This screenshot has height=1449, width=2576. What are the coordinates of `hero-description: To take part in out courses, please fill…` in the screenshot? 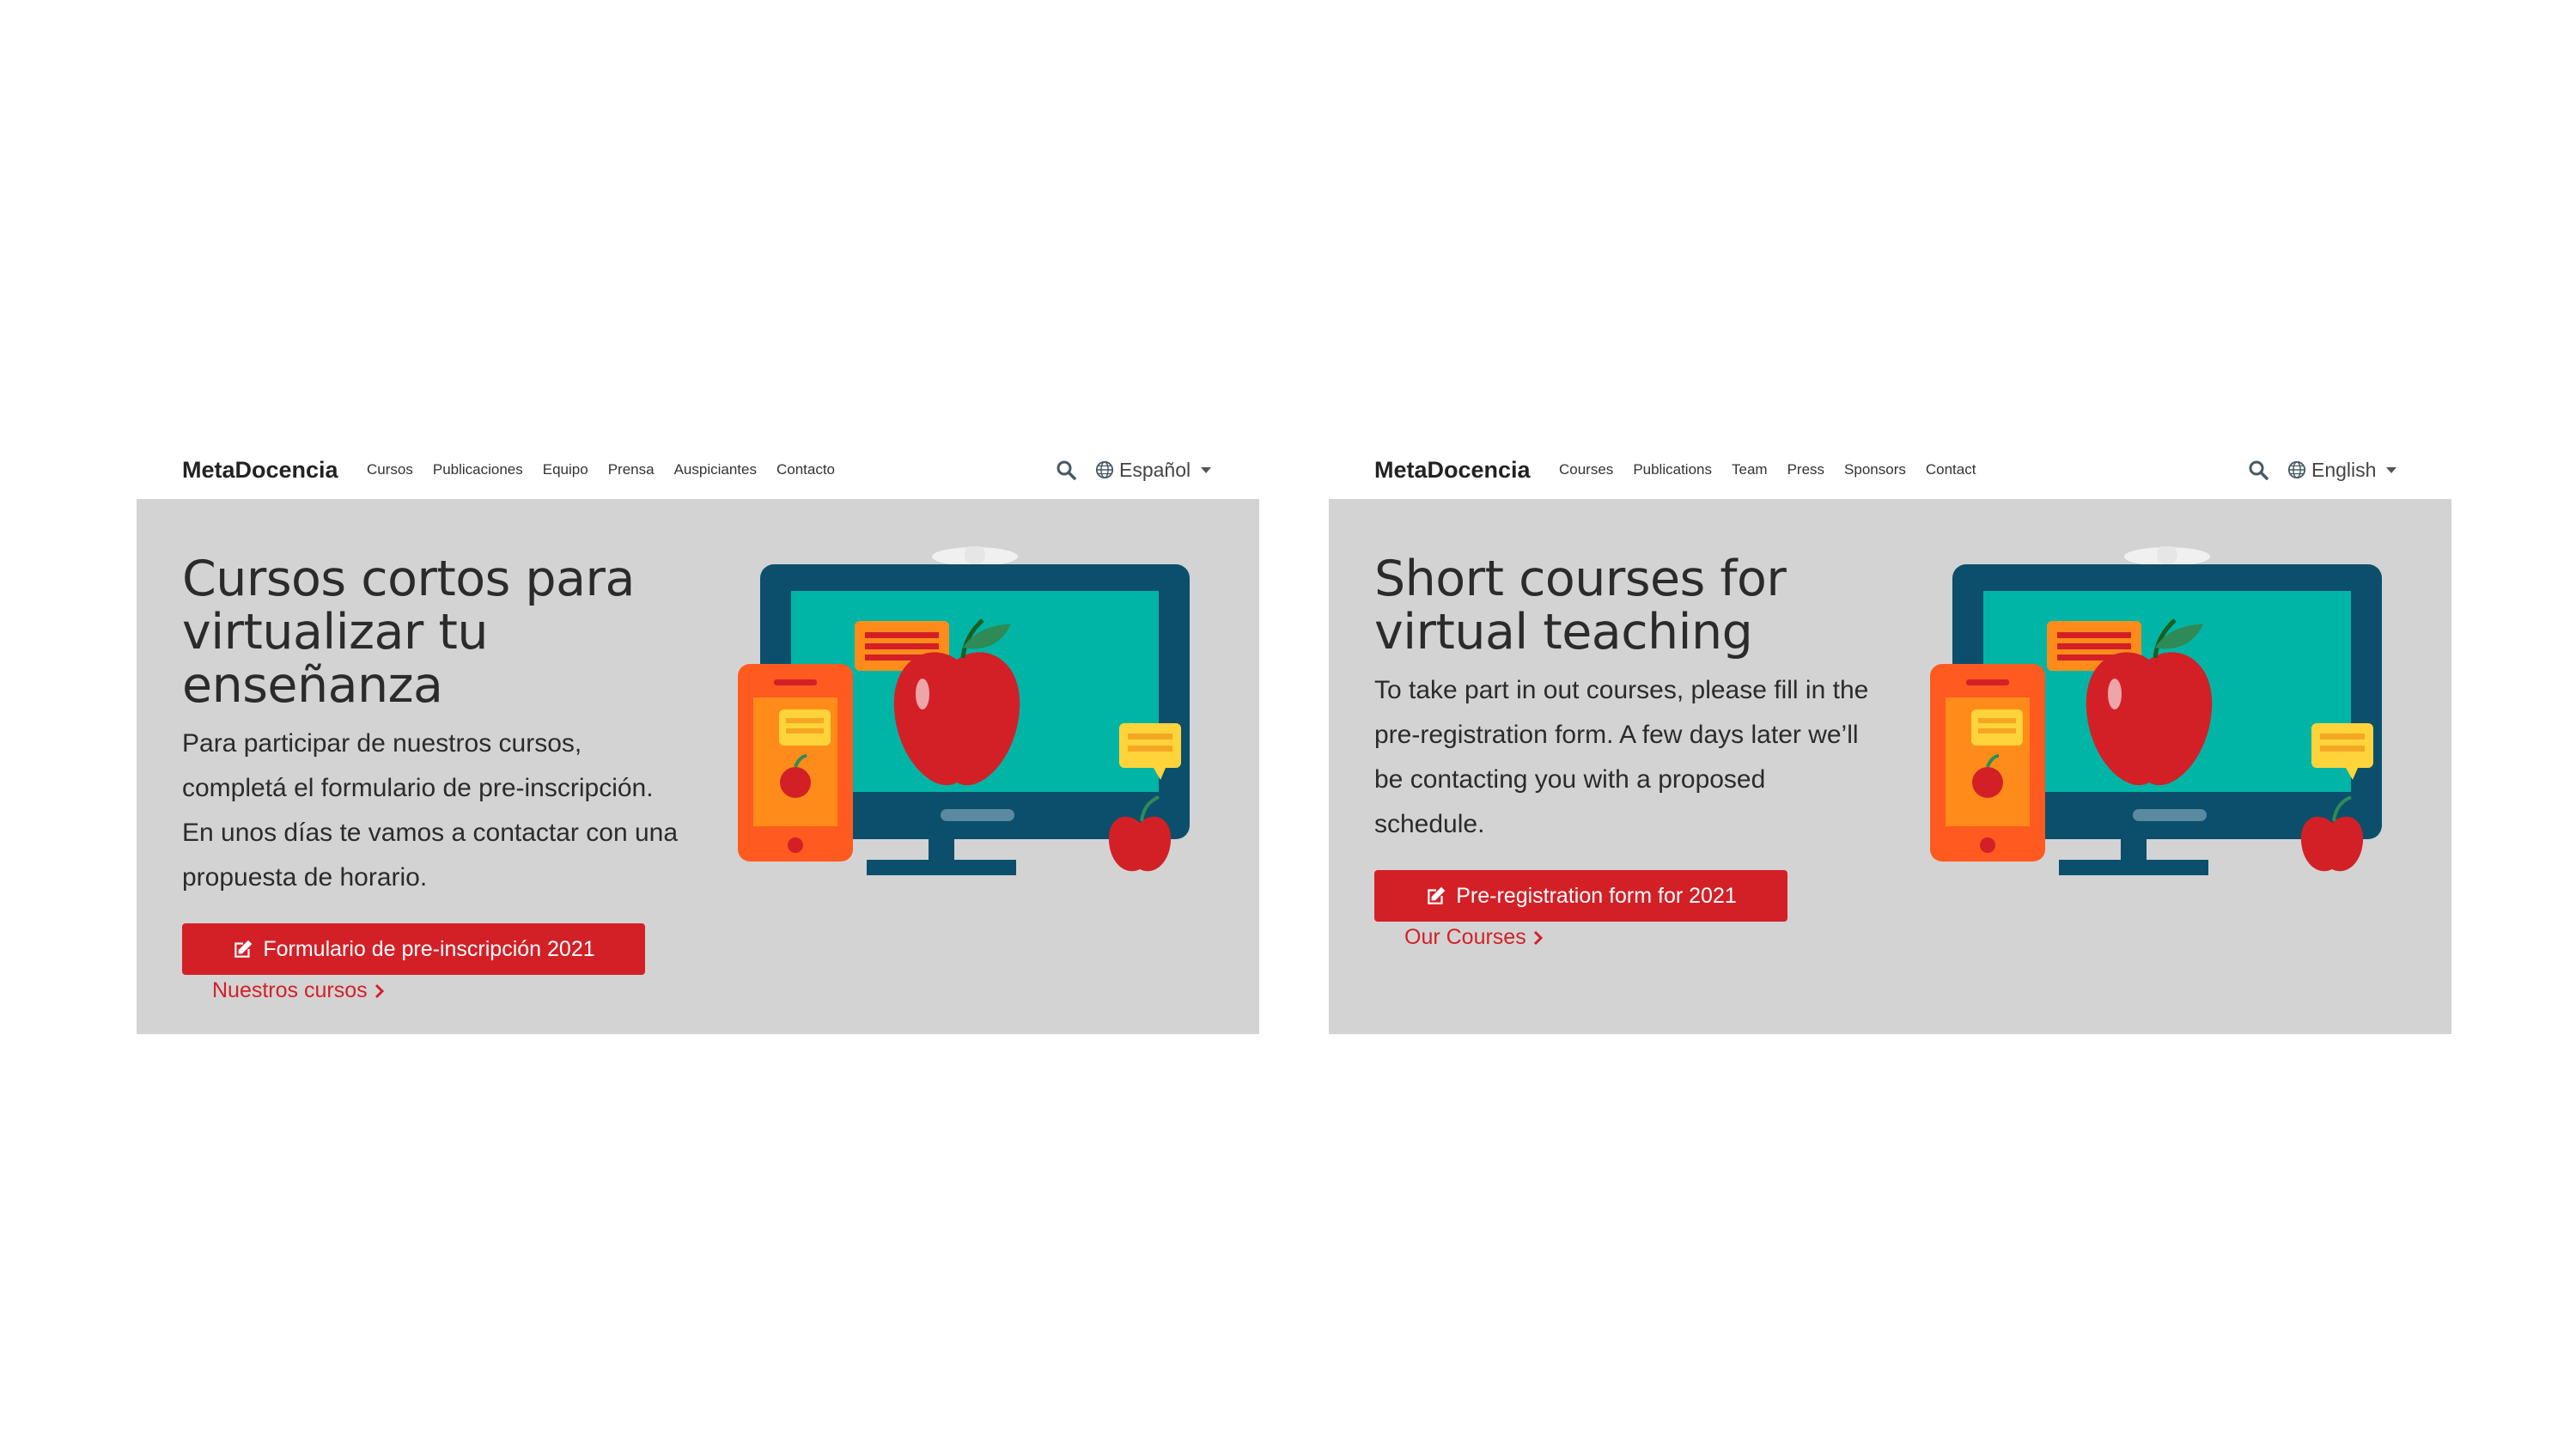 It's located at (1621, 757).